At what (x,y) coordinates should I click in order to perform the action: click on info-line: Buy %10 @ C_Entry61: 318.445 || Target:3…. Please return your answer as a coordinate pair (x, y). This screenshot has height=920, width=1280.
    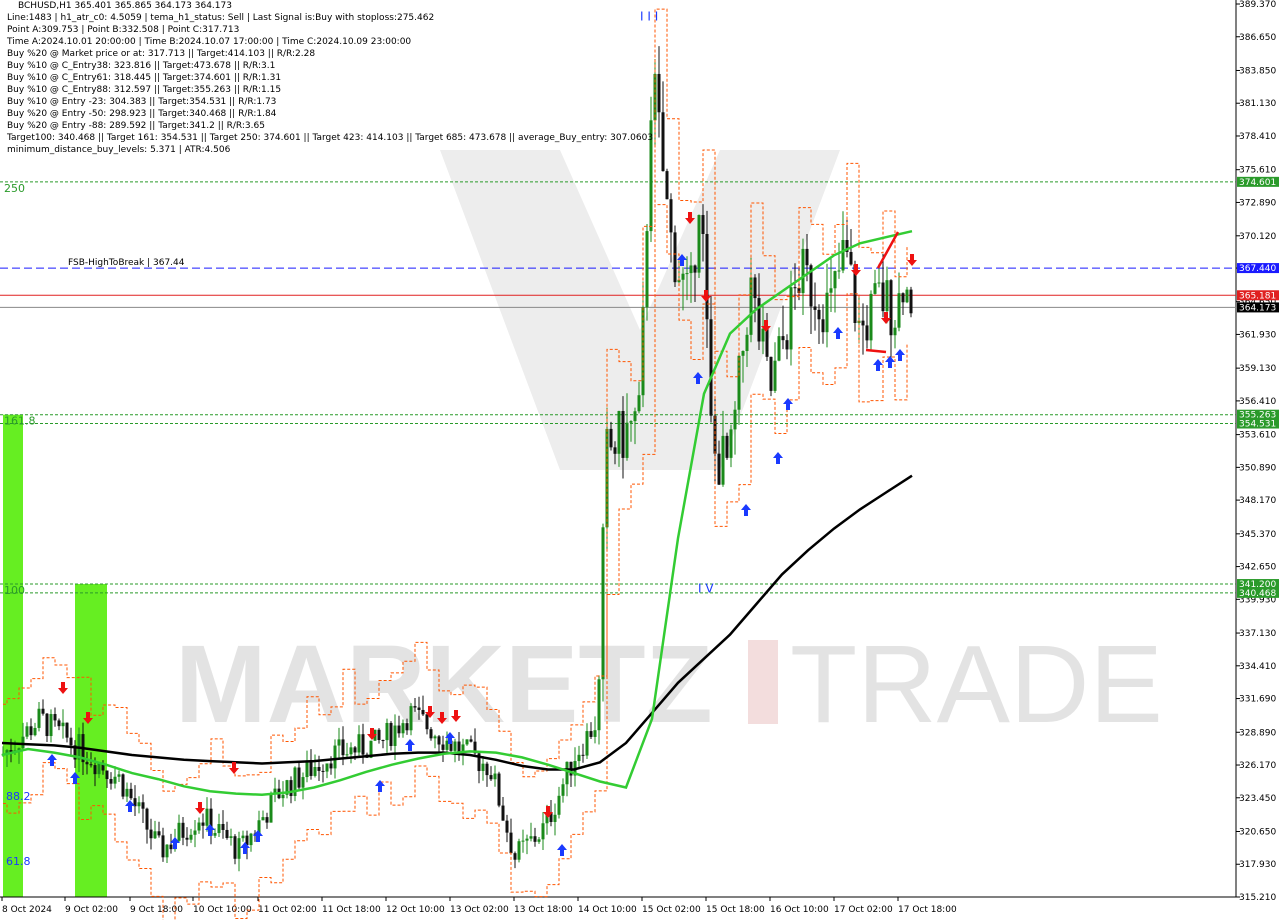
    Looking at the image, I should click on (144, 78).